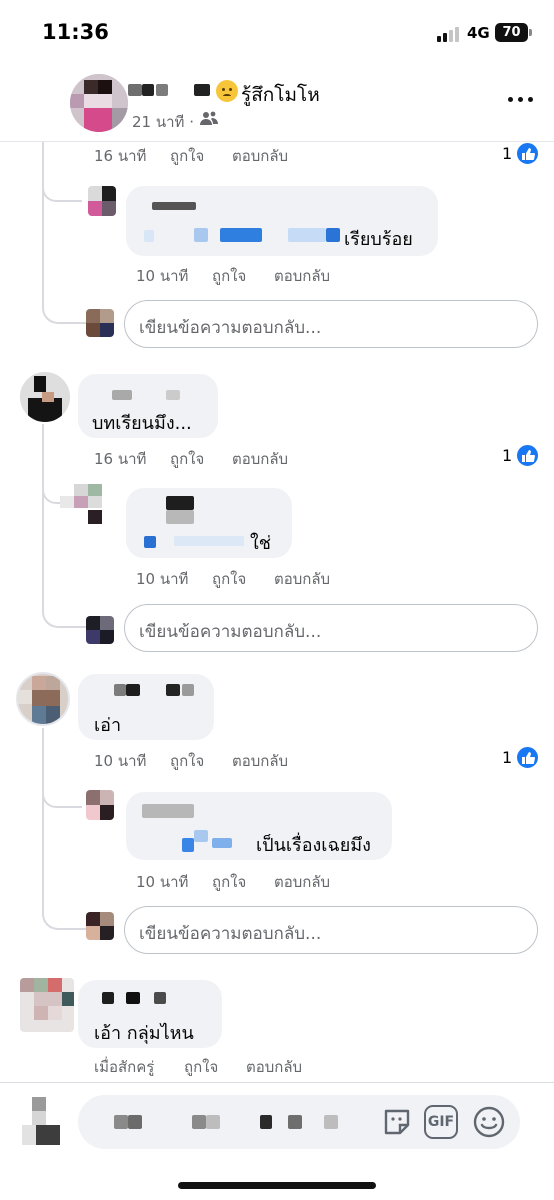 The image size is (554, 1200). Describe the element at coordinates (282, 221) in the screenshot. I see `reply-bubble: เรียบร้อย` at that location.